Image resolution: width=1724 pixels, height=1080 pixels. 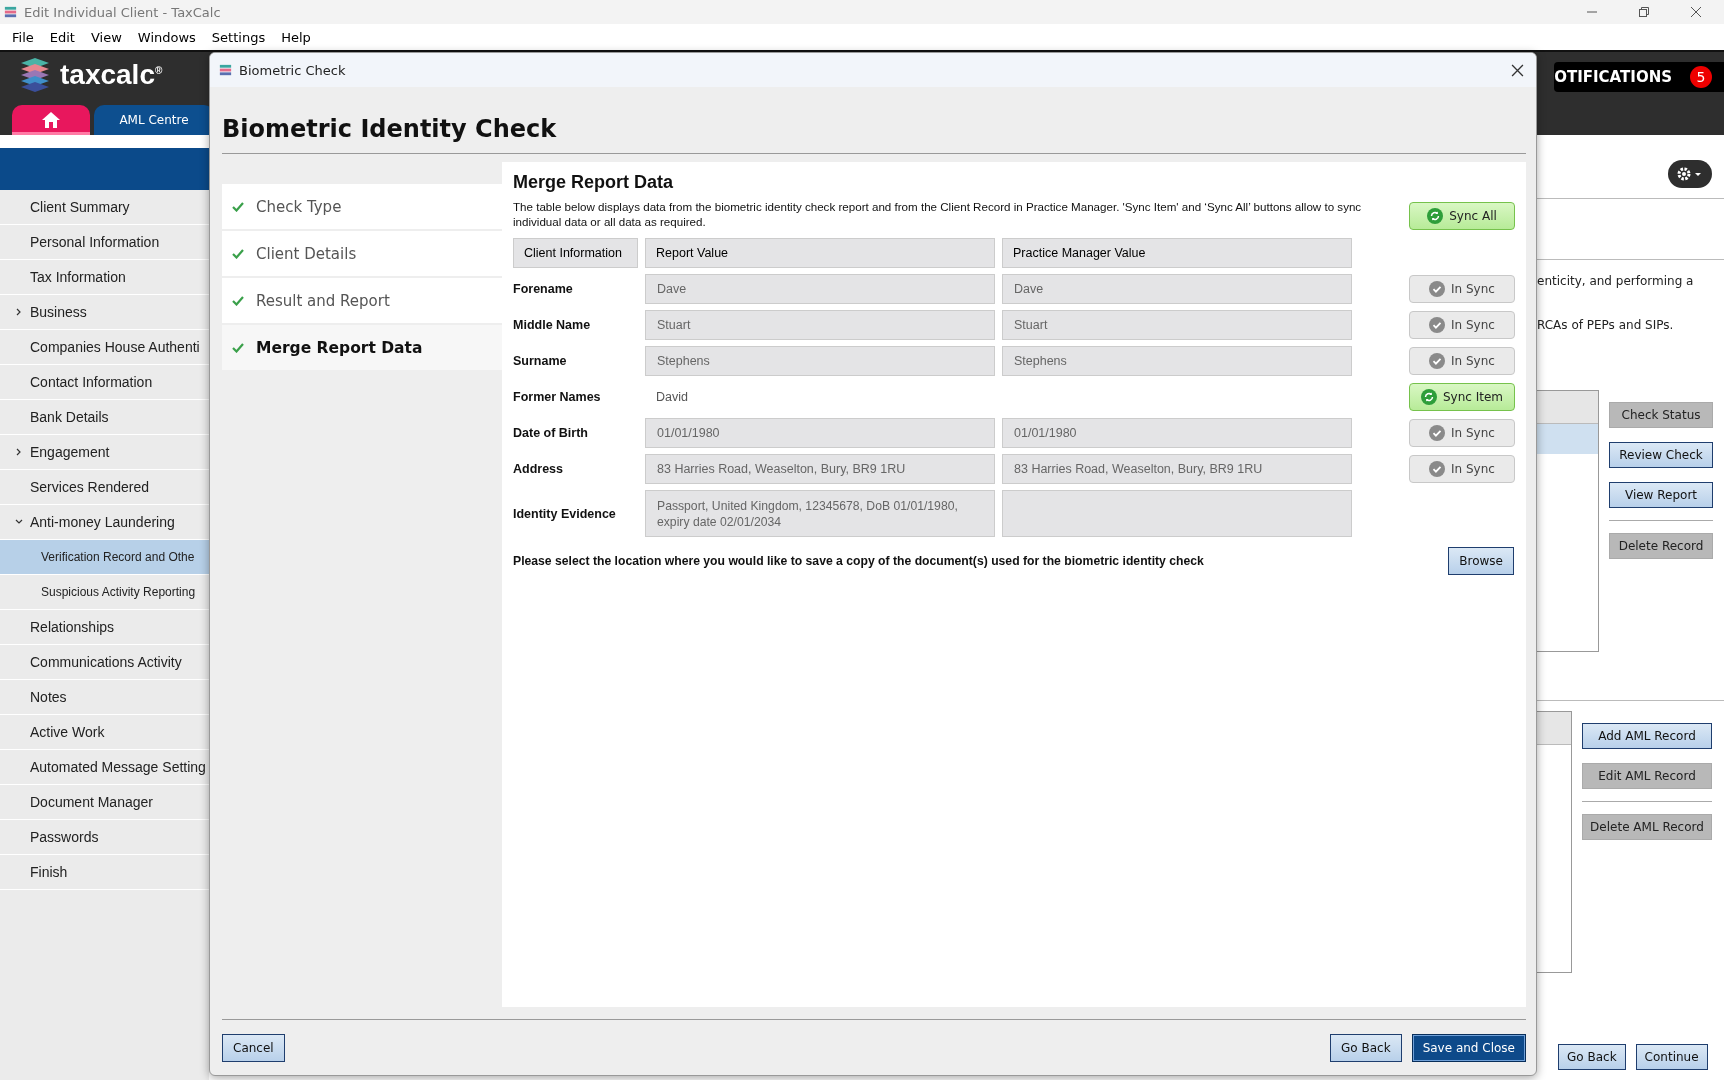 What do you see at coordinates (1462, 216) in the screenshot?
I see `sync-all-button: Sync All` at bounding box center [1462, 216].